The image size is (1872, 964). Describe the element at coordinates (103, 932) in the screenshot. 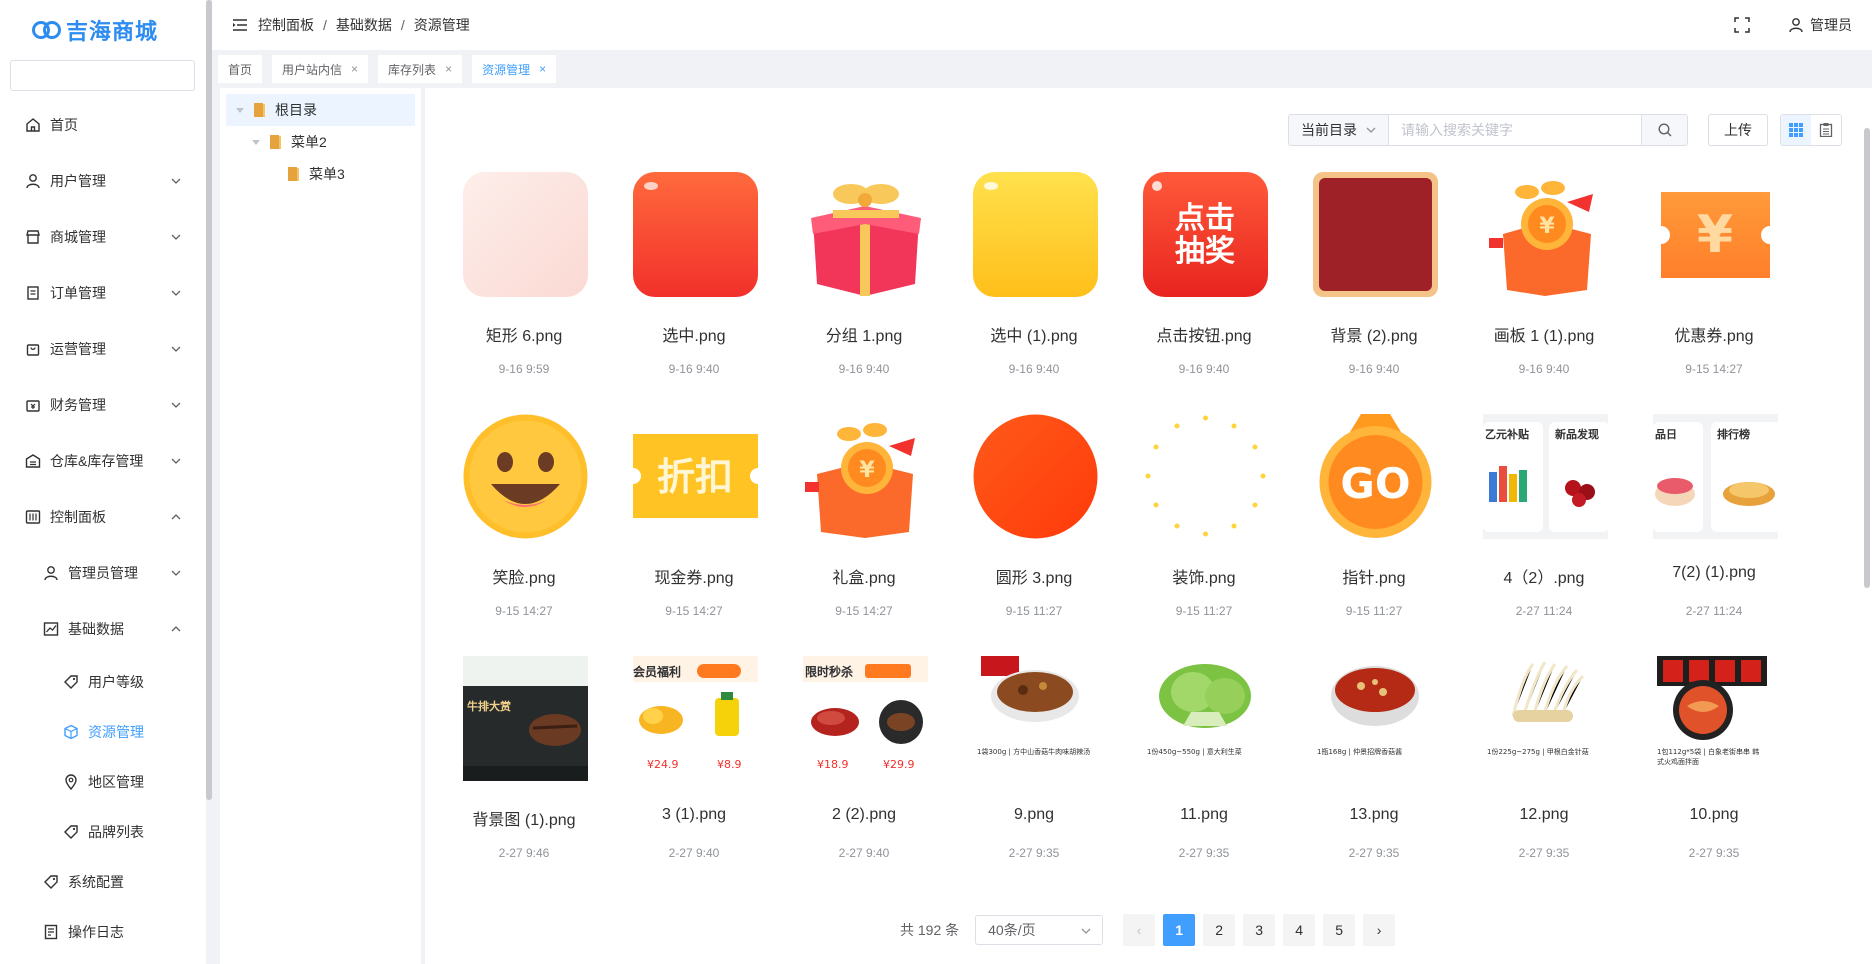

I see `sidebar-item-operation-log: 操作日志` at that location.